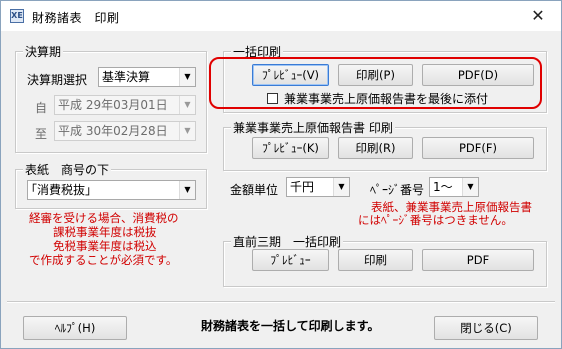  Describe the element at coordinates (43, 51) in the screenshot. I see `fiscal-period-group-label: 決算期` at that location.